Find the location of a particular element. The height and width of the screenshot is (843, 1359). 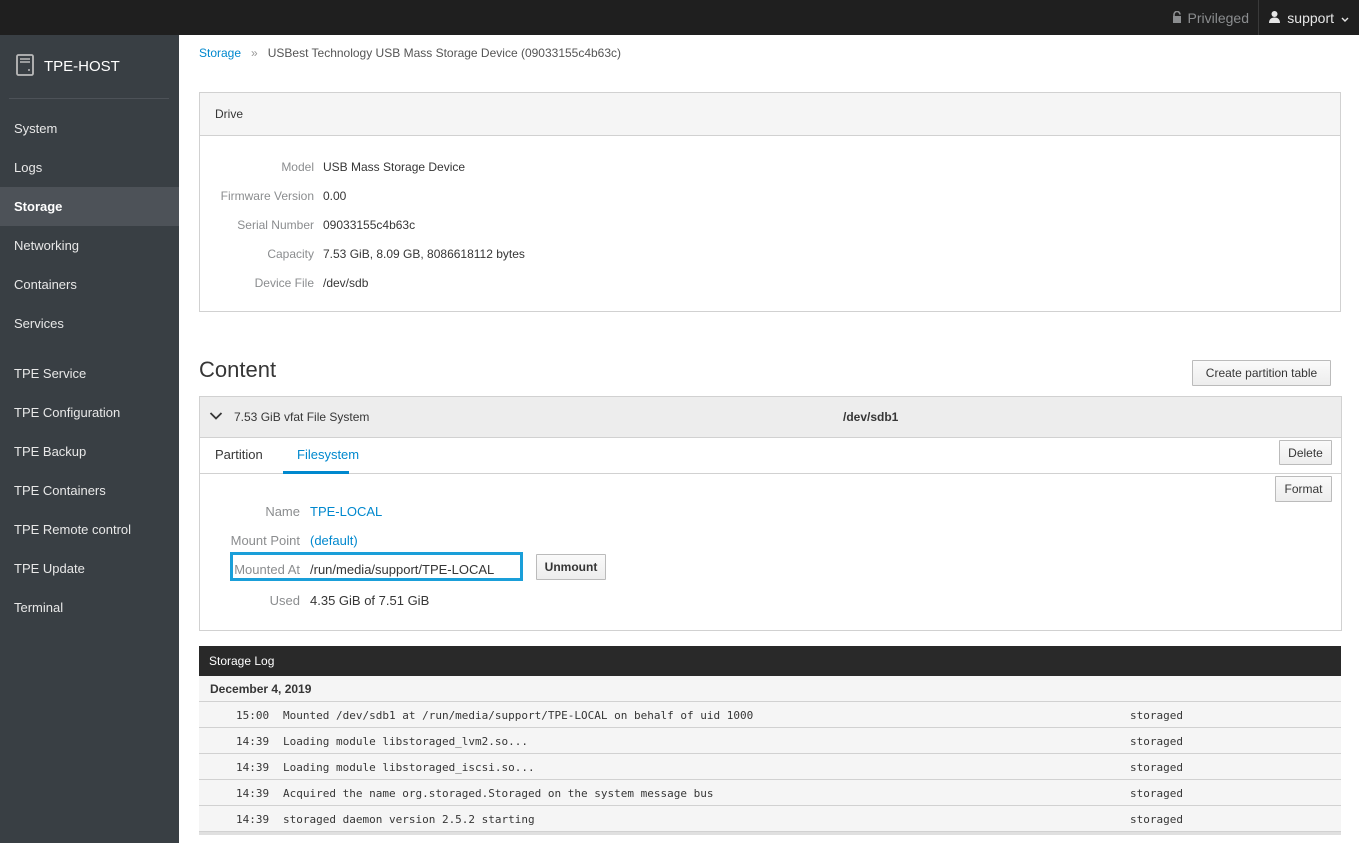

used-row: Used 4.35 GiB of 7.51 GiB is located at coordinates (315, 600).